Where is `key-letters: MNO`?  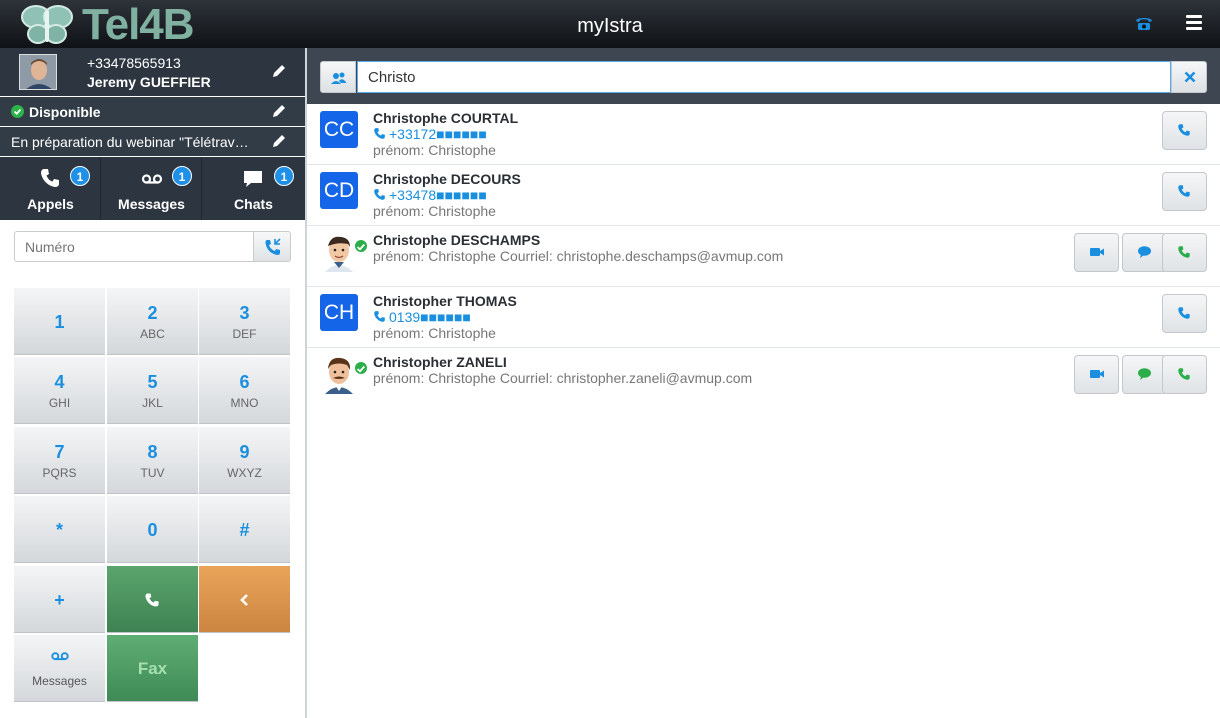
key-letters: MNO is located at coordinates (244, 403).